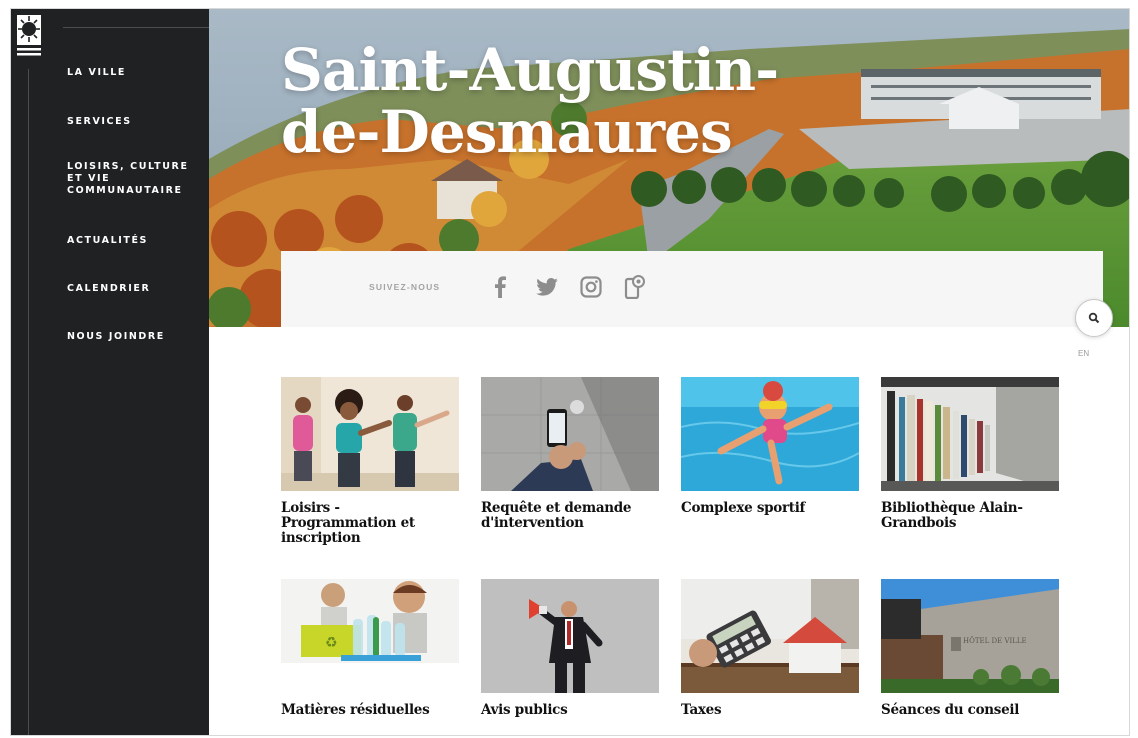 The height and width of the screenshot is (738, 1138). I want to click on tile-avis-publics: Avis publics, so click(570, 648).